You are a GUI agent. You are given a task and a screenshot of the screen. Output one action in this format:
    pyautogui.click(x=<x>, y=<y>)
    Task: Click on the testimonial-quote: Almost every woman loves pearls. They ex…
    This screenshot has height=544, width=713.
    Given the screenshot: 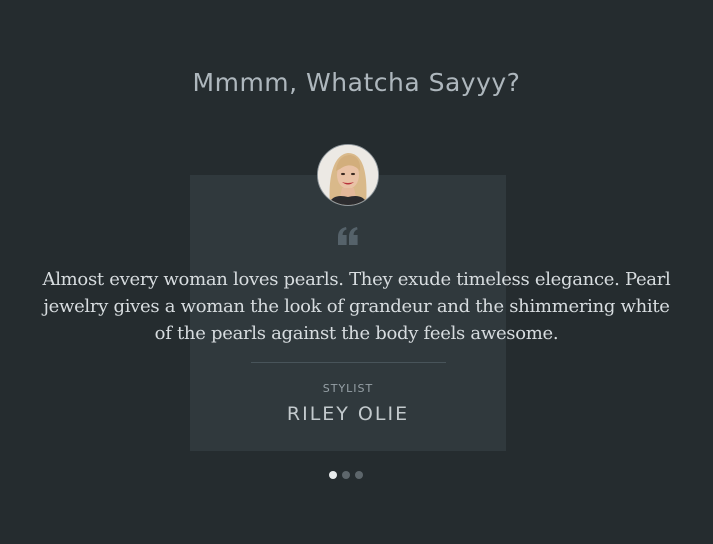 What is the action you would take?
    pyautogui.click(x=356, y=306)
    